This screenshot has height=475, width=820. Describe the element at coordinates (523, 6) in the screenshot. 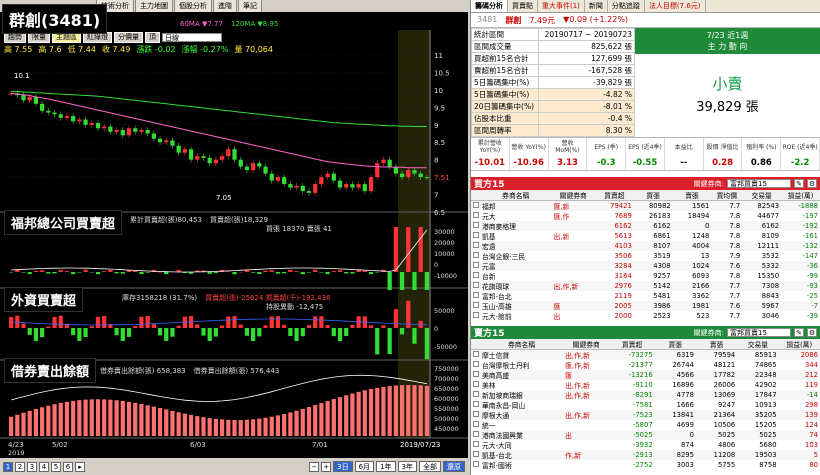

I see `tab-buy-sell-point: 買賣點` at that location.